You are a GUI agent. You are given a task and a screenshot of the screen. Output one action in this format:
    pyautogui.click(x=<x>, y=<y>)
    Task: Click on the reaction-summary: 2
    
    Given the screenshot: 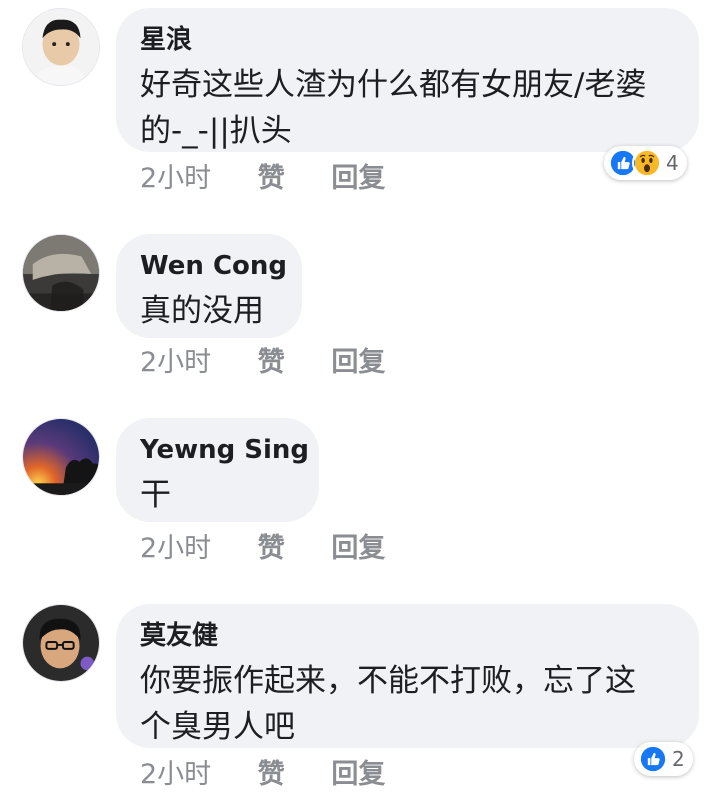 What is the action you would take?
    pyautogui.click(x=663, y=759)
    